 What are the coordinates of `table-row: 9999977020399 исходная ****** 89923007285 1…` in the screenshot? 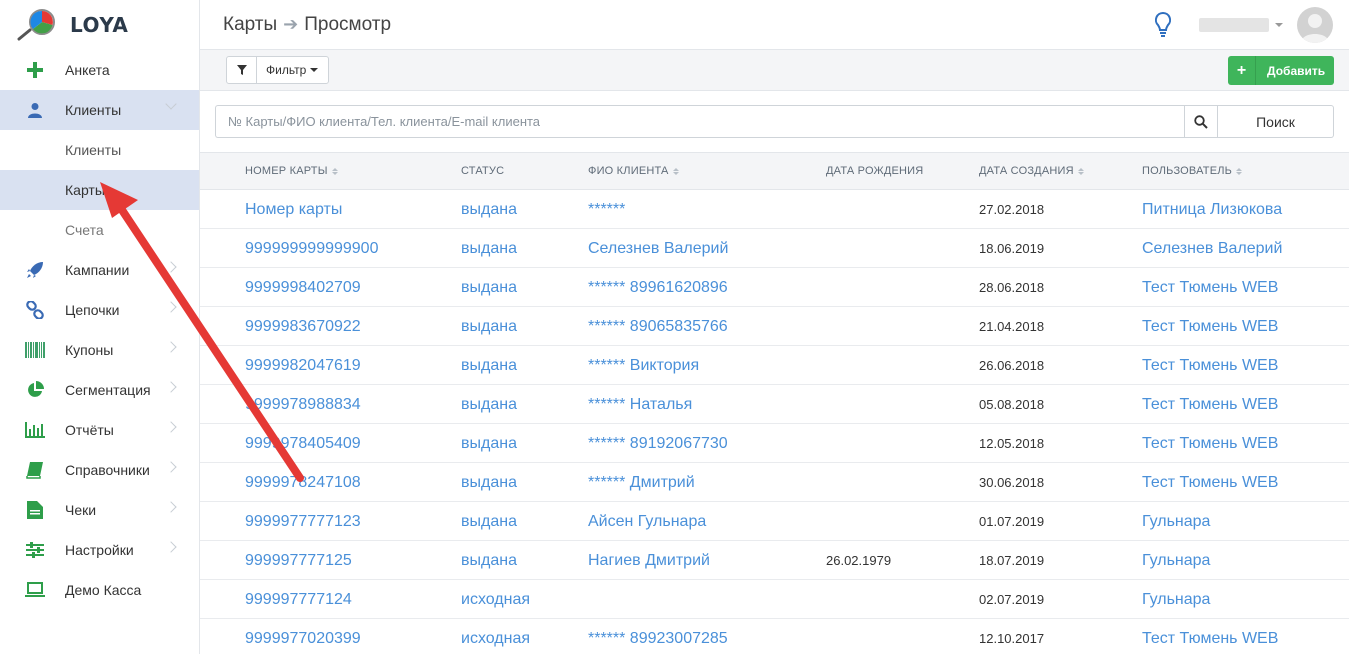 It's located at (774, 636).